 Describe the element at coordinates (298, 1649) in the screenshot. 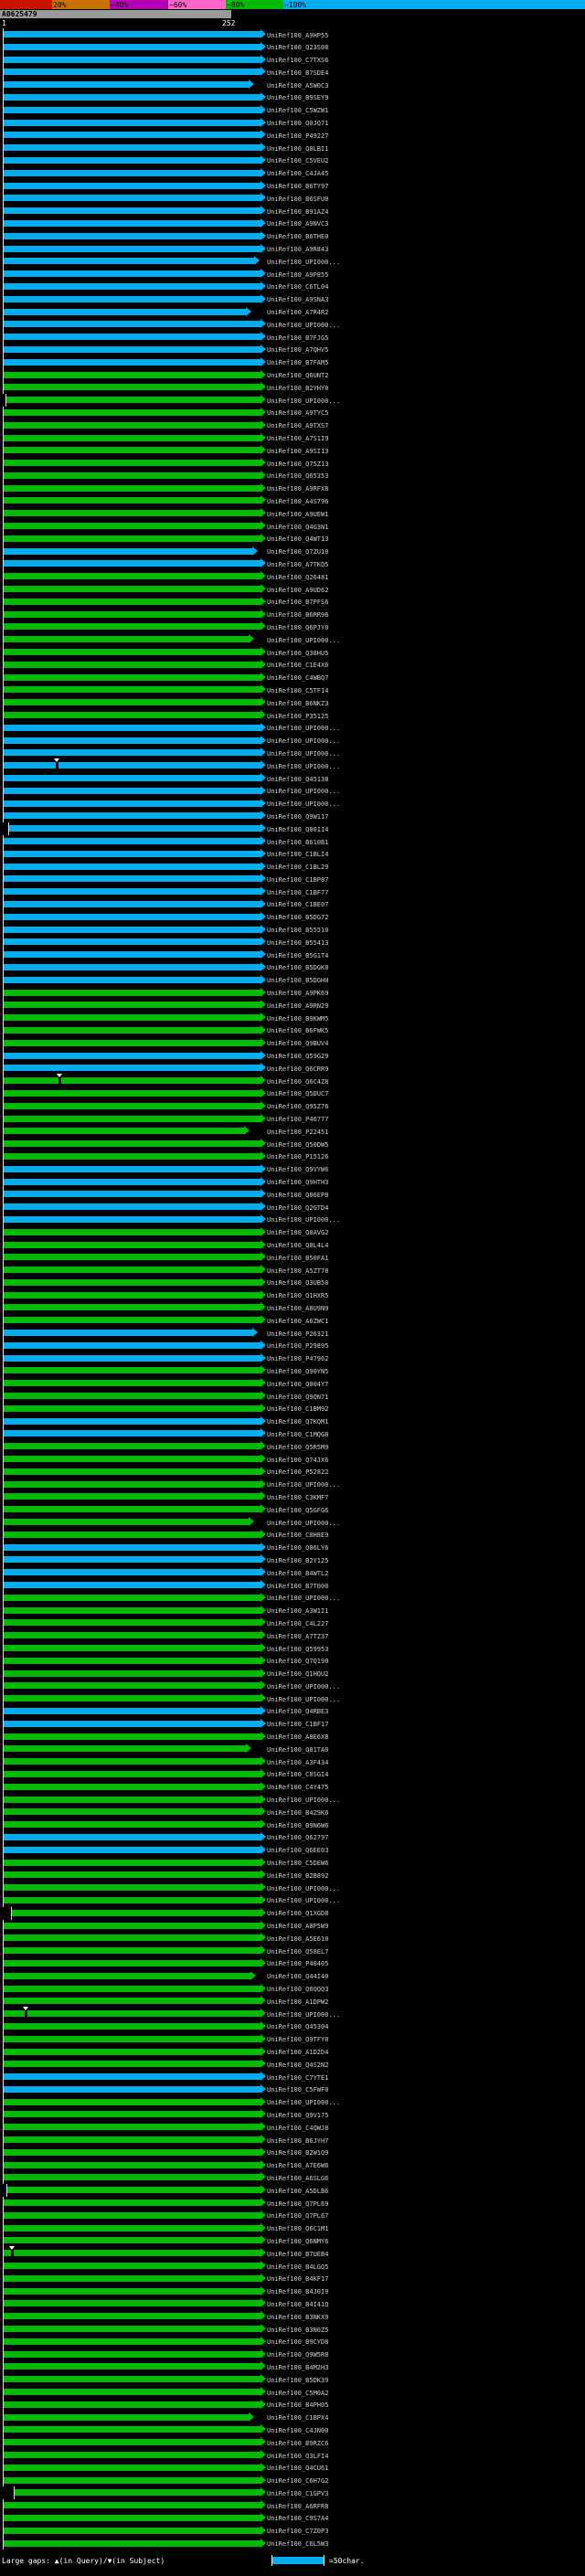

I see `hit-label: UniRef100_Q59953` at that location.